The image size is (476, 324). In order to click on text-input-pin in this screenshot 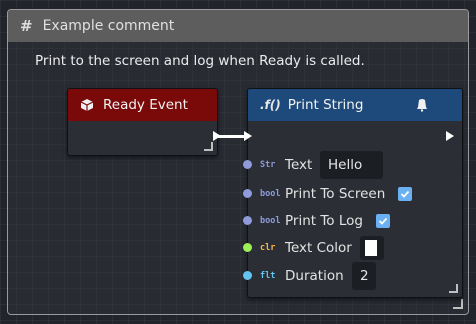, I will do `click(247, 164)`.